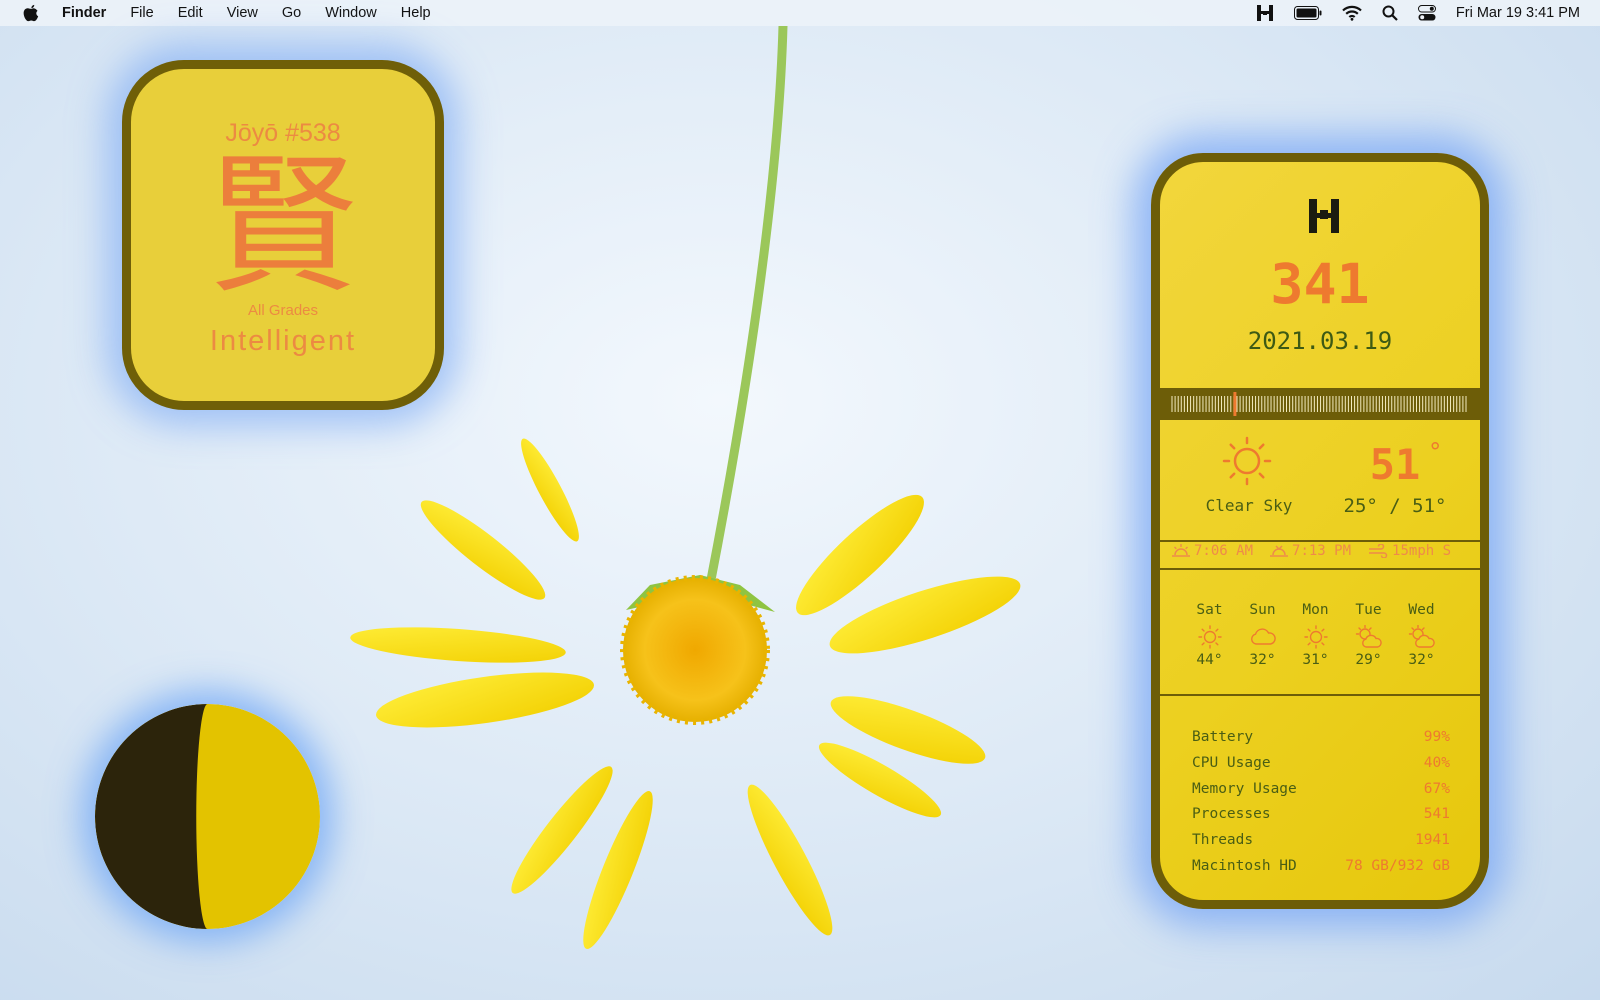  Describe the element at coordinates (1436, 762) in the screenshot. I see `stat-value: 40%` at that location.